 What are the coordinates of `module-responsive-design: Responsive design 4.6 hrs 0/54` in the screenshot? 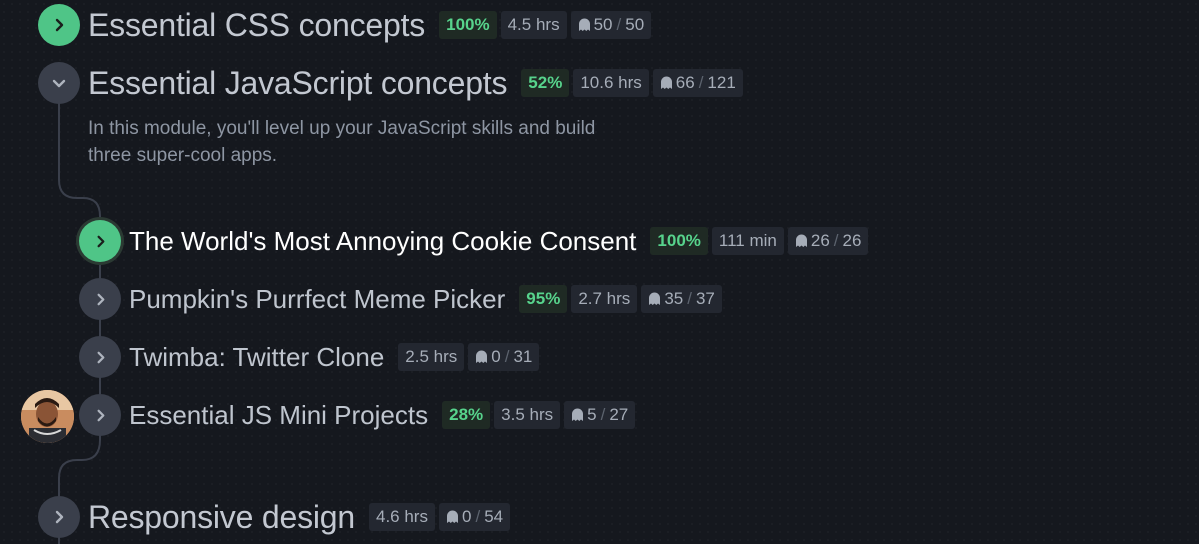 It's located at (274, 517).